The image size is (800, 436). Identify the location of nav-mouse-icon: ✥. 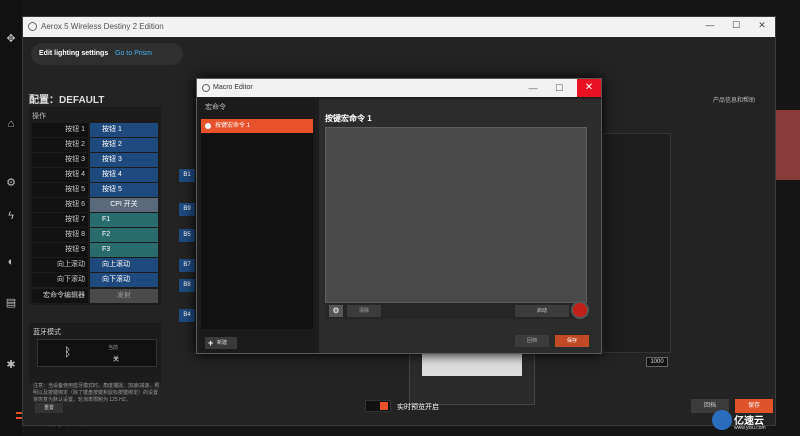
(11, 39).